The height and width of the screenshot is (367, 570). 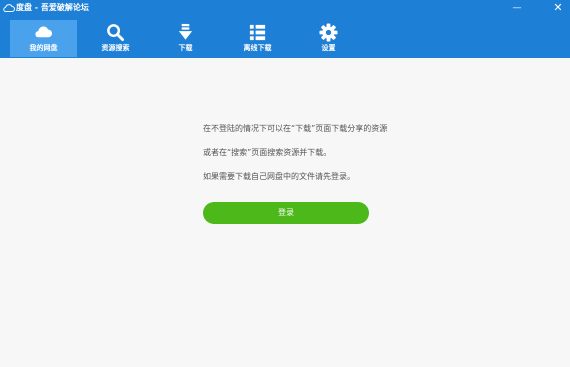 I want to click on tab-label: 下载, so click(x=185, y=48).